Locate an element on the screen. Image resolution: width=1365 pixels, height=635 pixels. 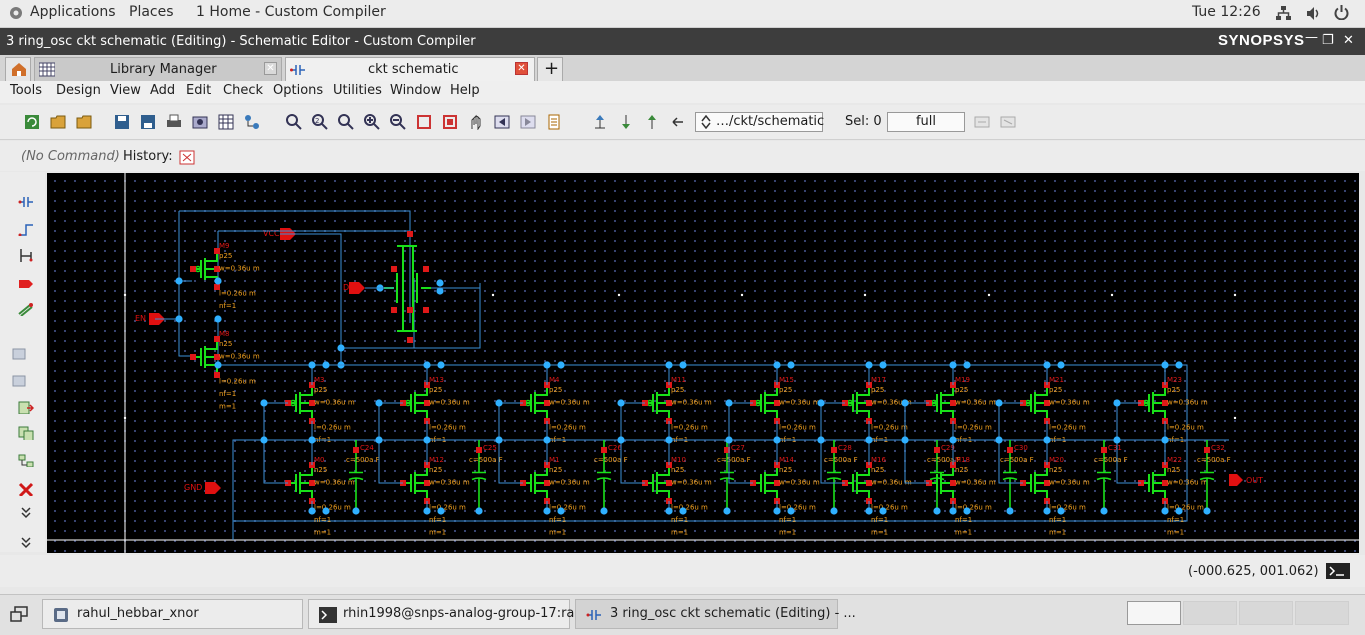
power-icon is located at coordinates (1341, 14).